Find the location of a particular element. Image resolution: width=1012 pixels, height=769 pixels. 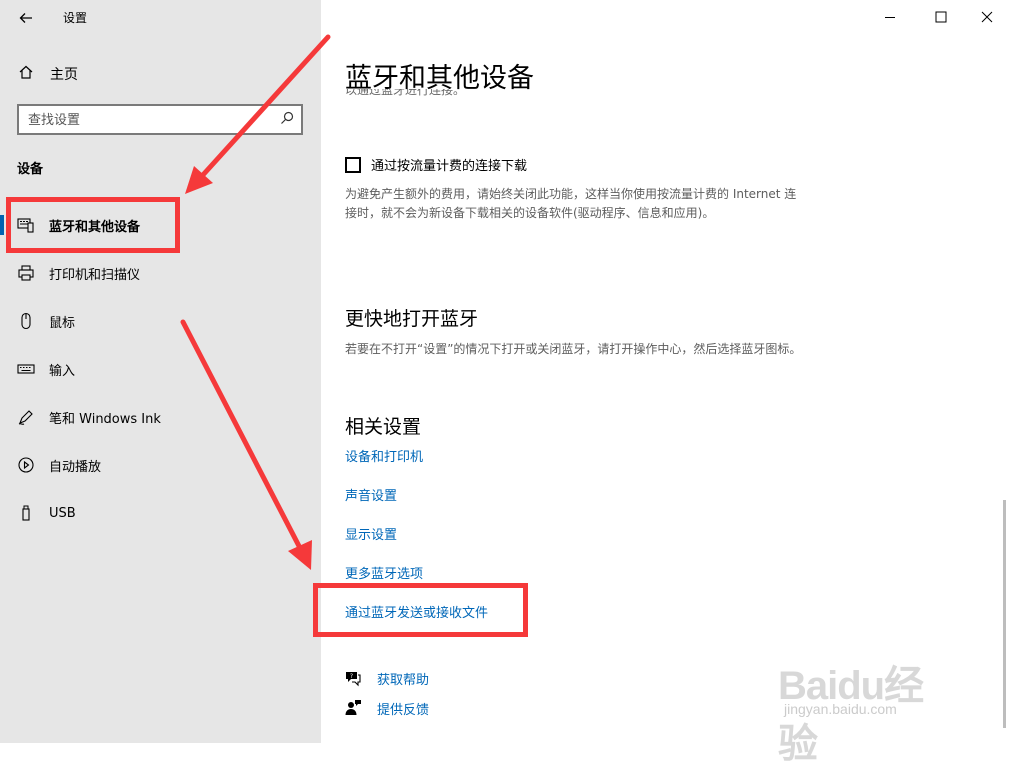

related-settings-heading: 相关设置 is located at coordinates (383, 427).